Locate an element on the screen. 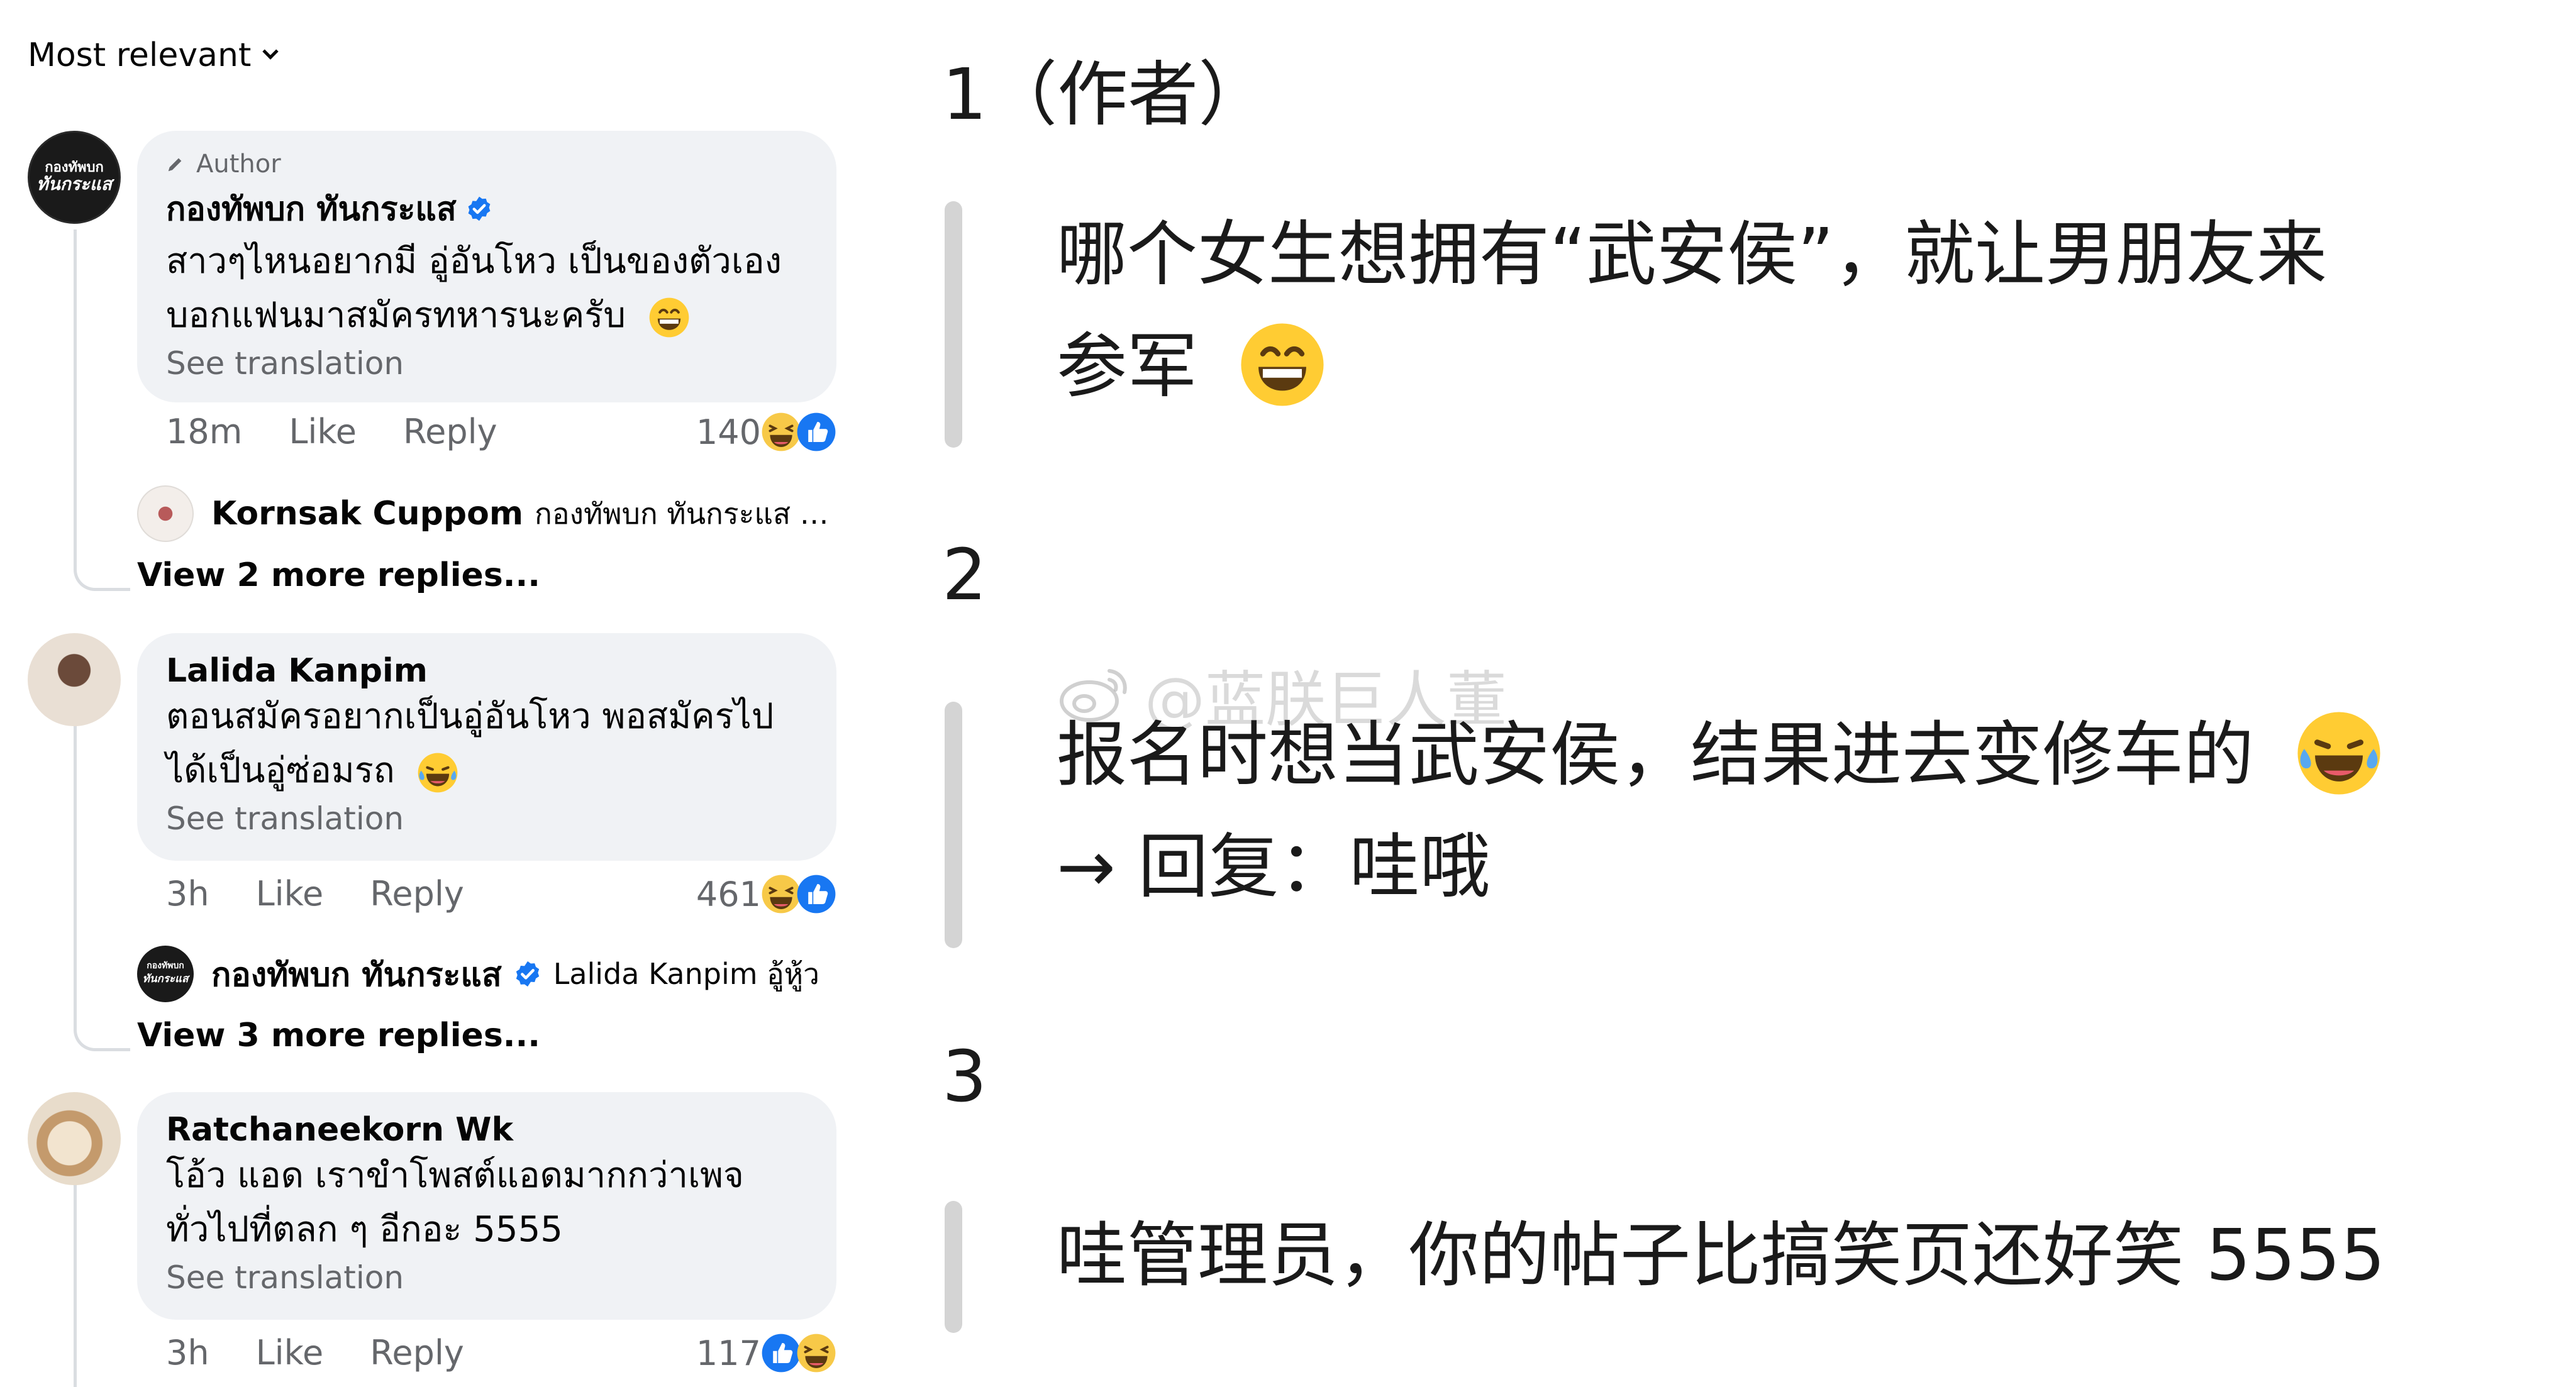 This screenshot has width=2576, height=1387. annotation-text: 报名时想当武安侯，结果进去变修车的 → 回复：哇哦 is located at coordinates (1799, 811).